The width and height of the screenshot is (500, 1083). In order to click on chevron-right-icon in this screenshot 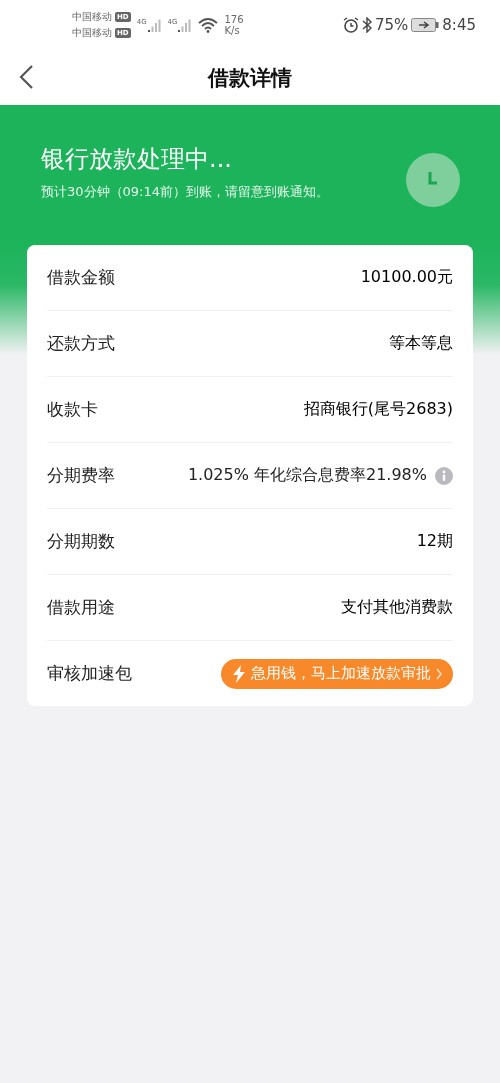, I will do `click(439, 673)`.